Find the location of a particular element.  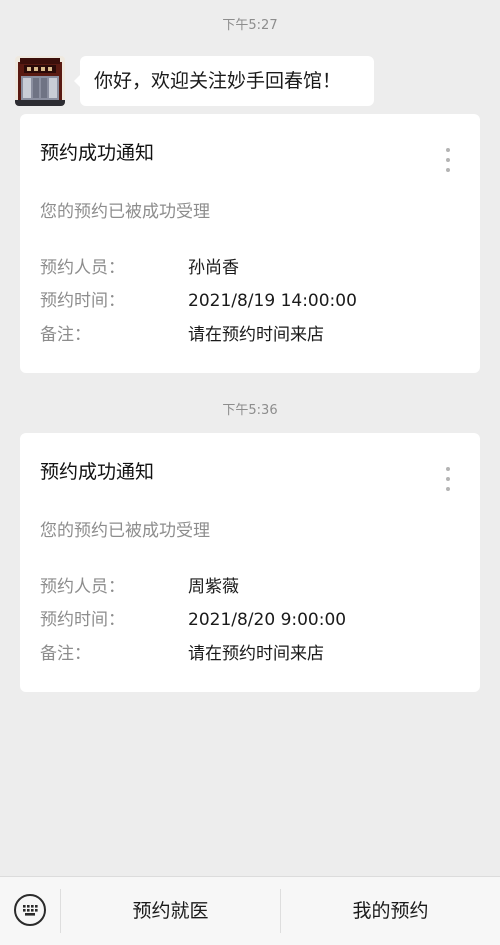

menu-book-appointment: 预约就医 is located at coordinates (170, 911).